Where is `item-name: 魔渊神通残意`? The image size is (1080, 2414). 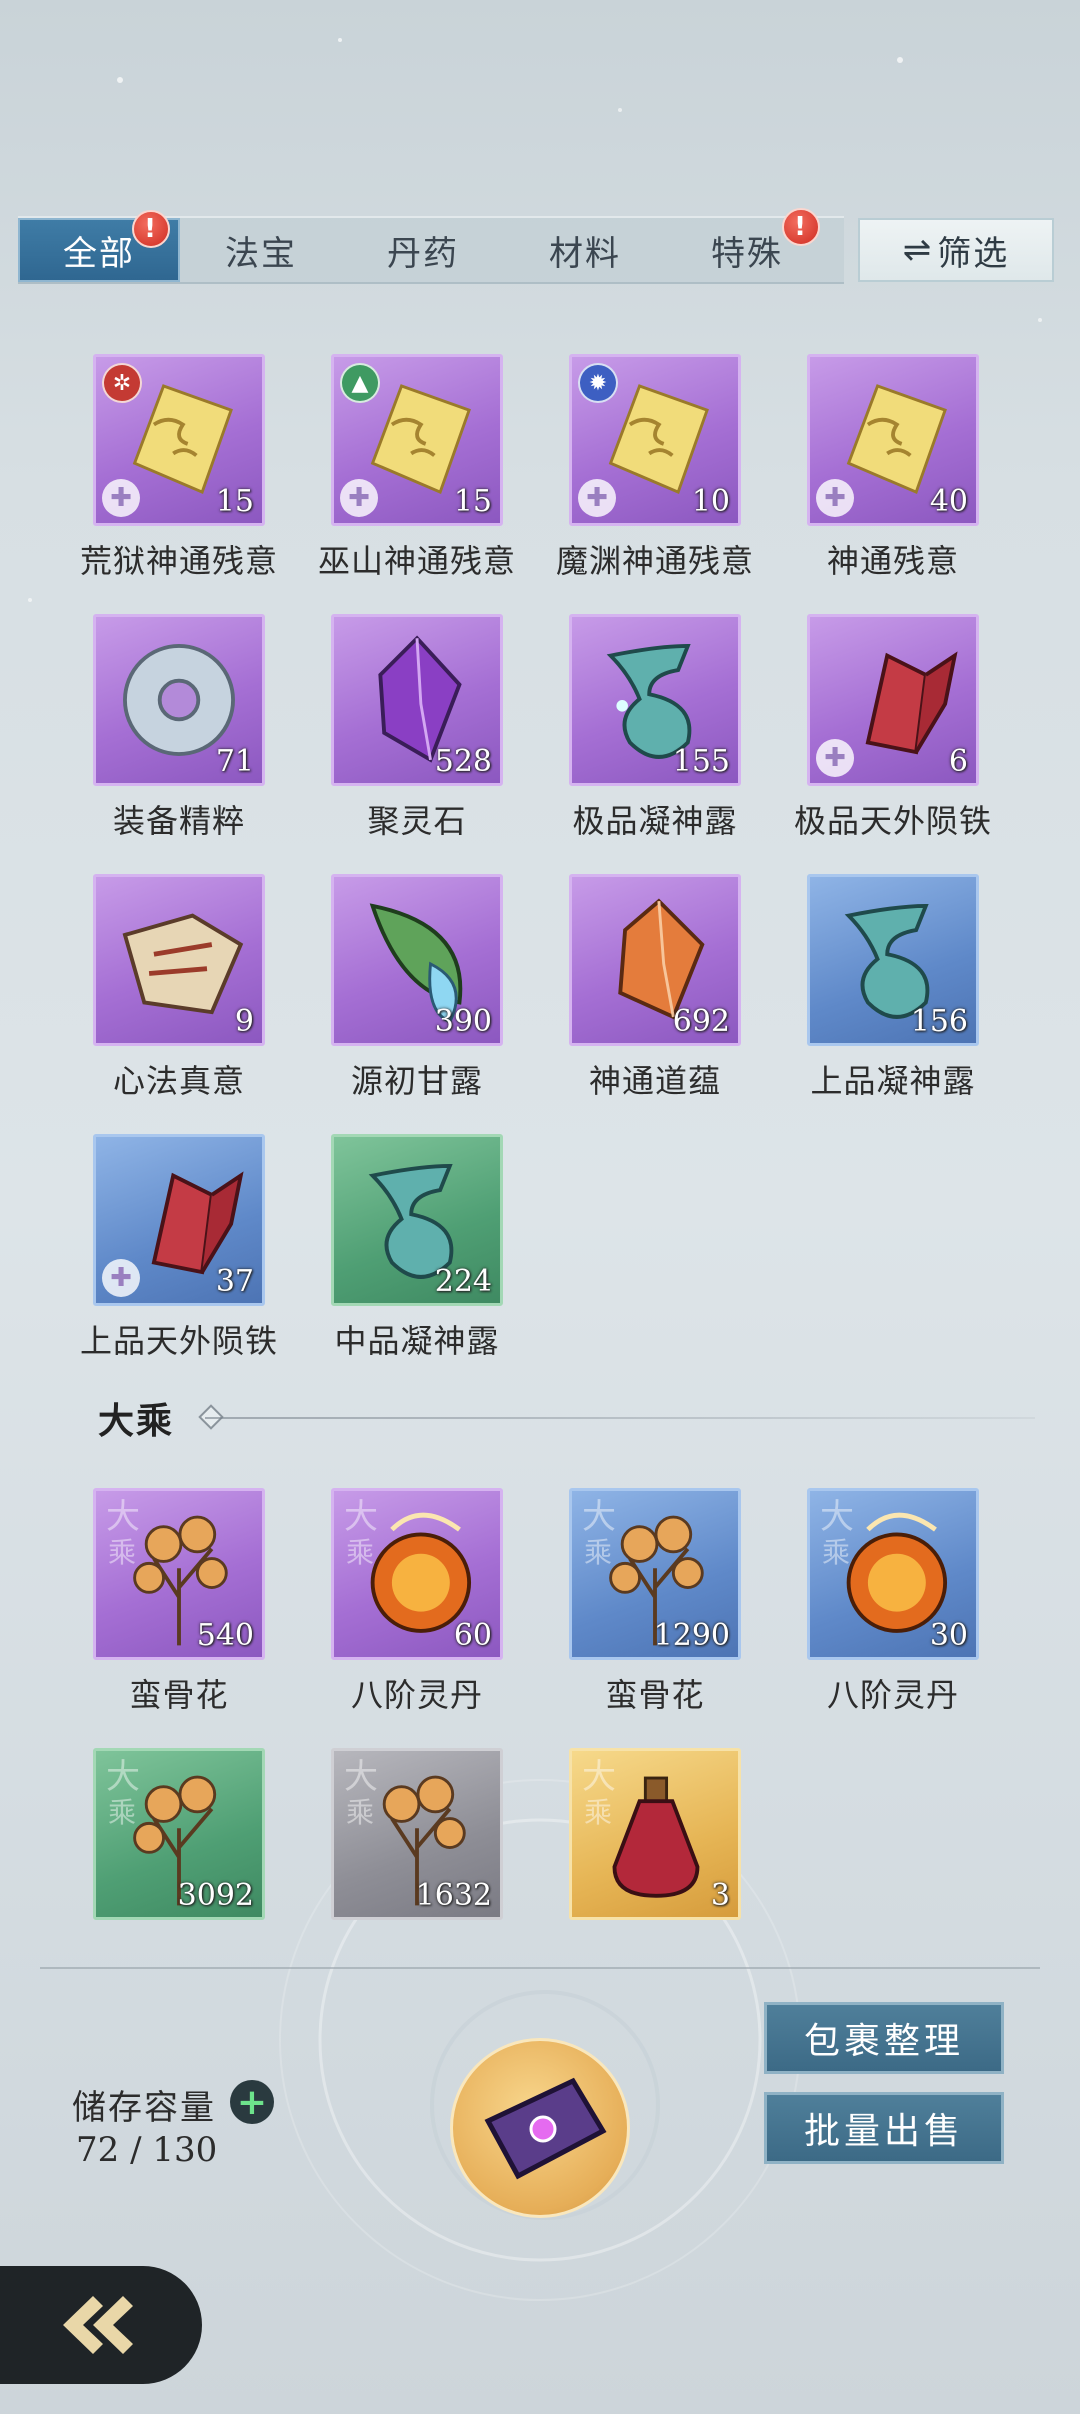 item-name: 魔渊神通残意 is located at coordinates (654, 561).